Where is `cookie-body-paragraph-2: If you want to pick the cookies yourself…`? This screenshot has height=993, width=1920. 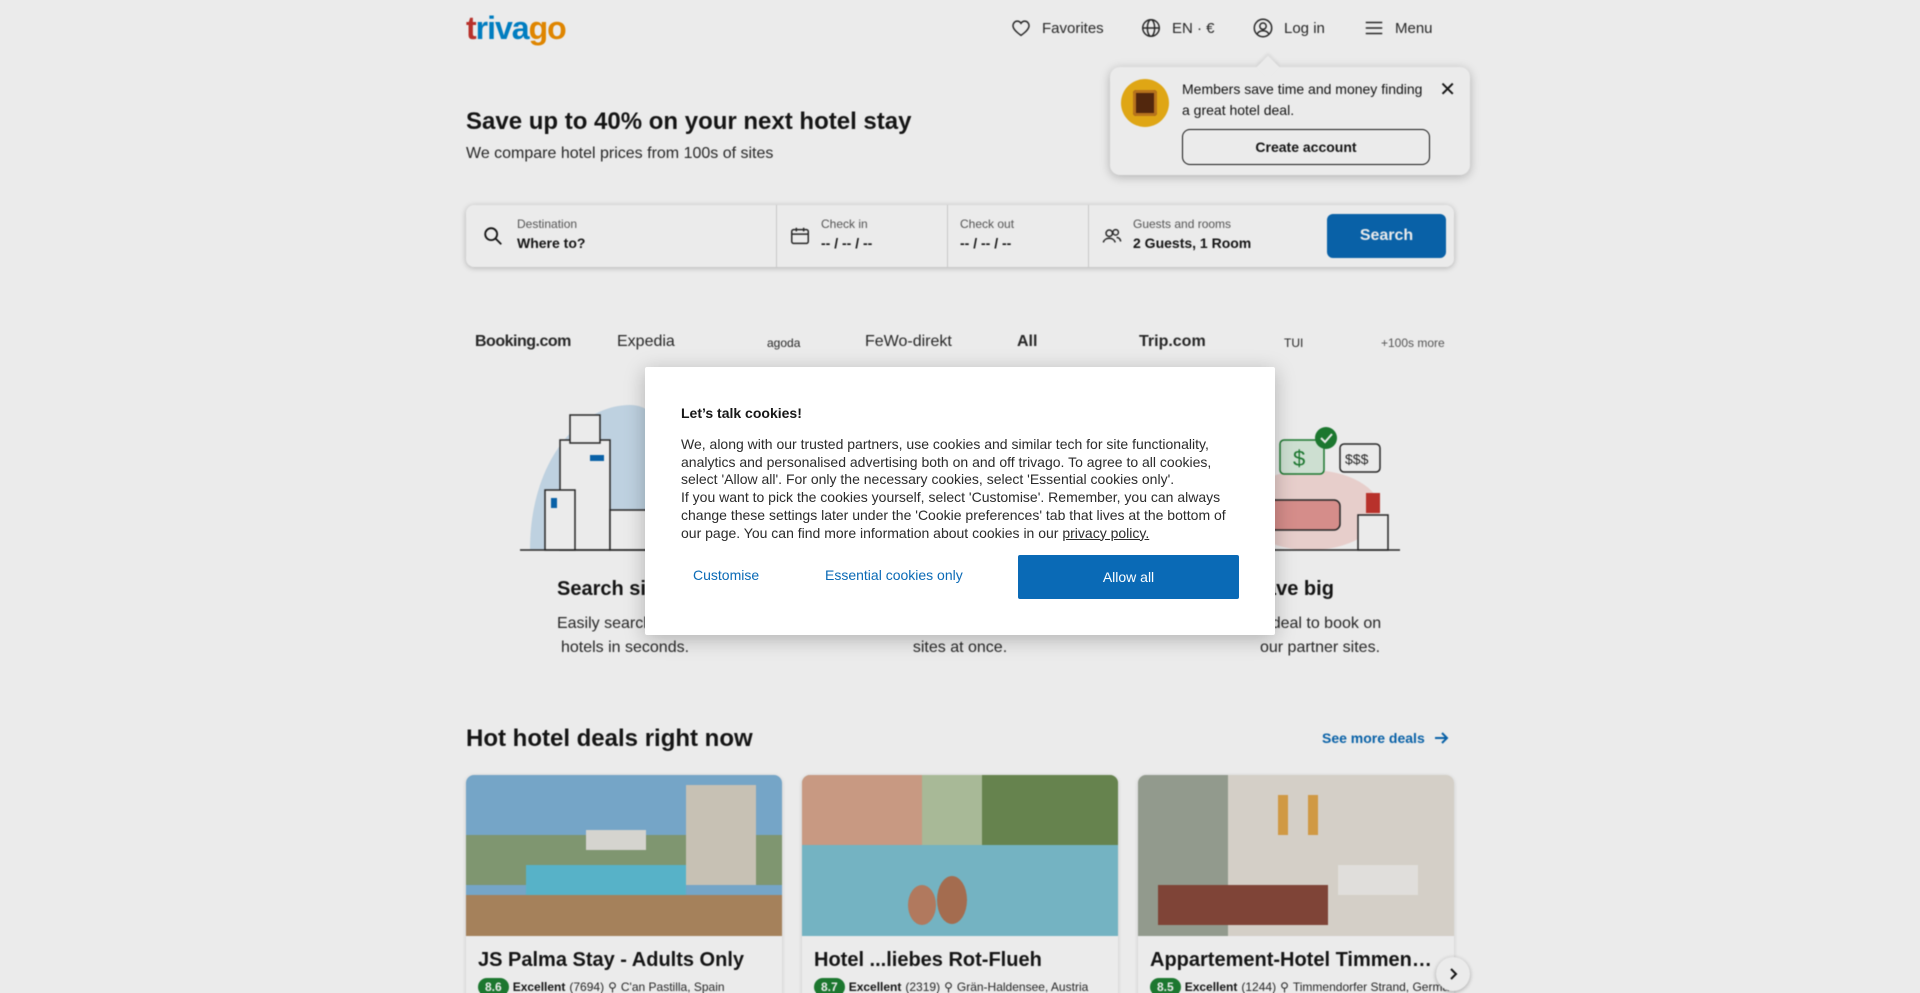 cookie-body-paragraph-2: If you want to pick the cookies yourself… is located at coordinates (964, 515).